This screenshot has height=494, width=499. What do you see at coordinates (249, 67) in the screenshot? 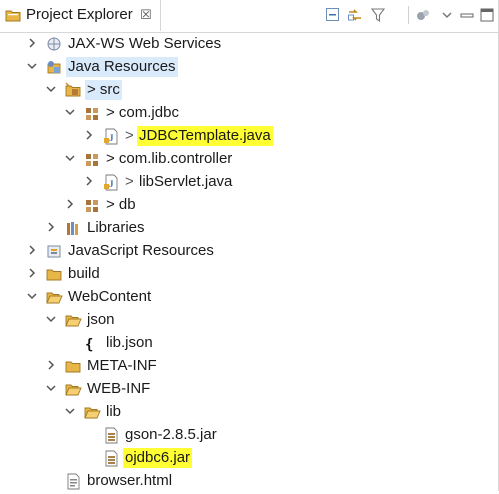
I see `tree-item-java-resources: Java Resources` at bounding box center [249, 67].